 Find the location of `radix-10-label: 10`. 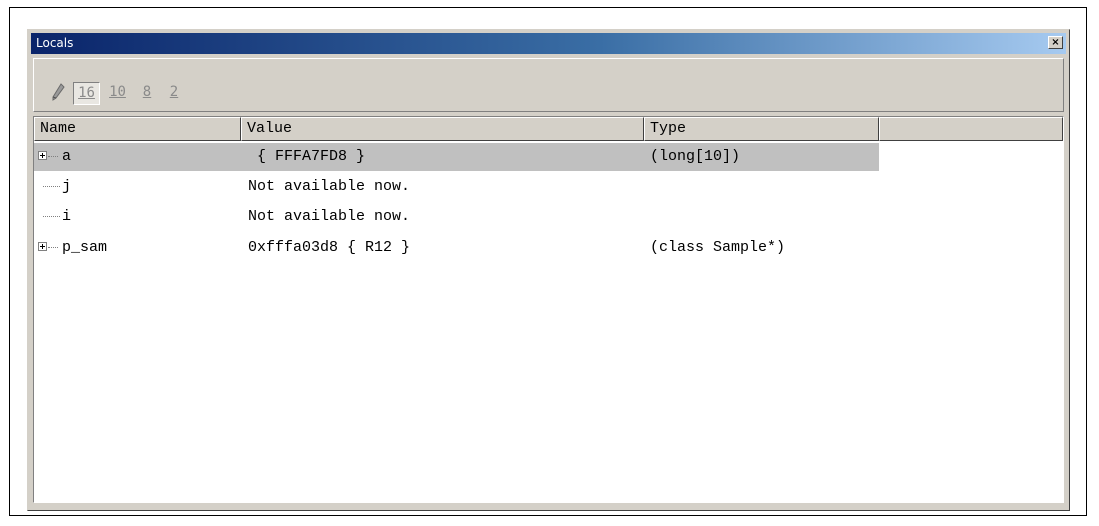

radix-10-label: 10 is located at coordinates (117, 92).